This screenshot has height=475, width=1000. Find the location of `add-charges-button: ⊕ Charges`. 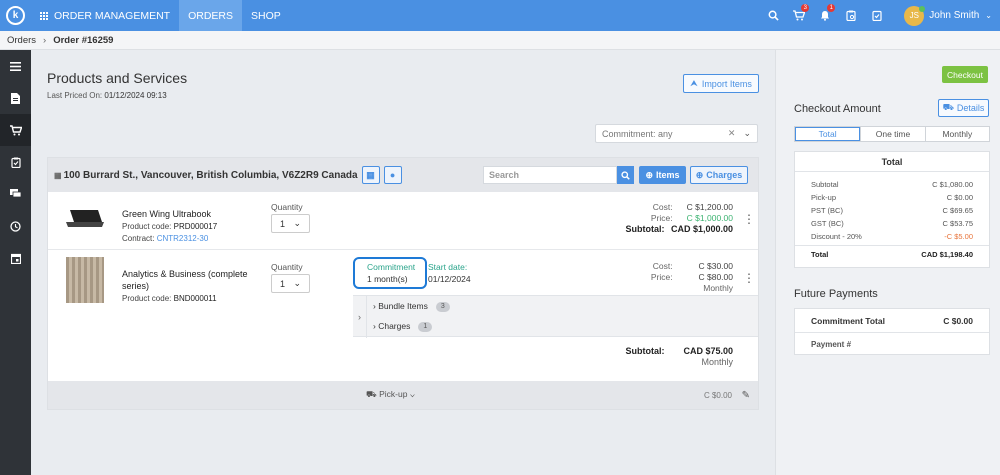

add-charges-button: ⊕ Charges is located at coordinates (719, 175).